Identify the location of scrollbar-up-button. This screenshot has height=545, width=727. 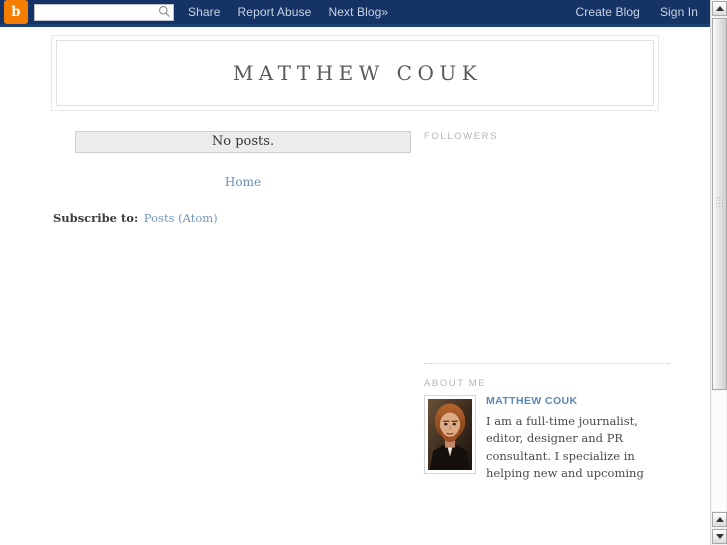
(719, 8).